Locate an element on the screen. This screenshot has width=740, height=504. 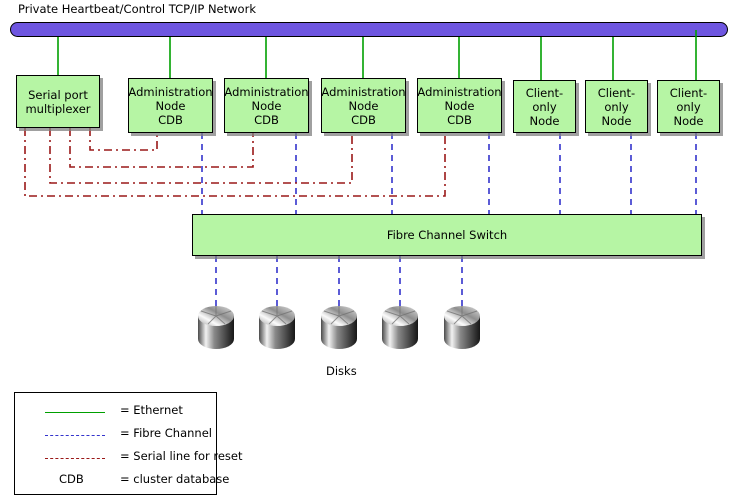
node-client-only-node-1: Client-only Node is located at coordinates (544, 106).